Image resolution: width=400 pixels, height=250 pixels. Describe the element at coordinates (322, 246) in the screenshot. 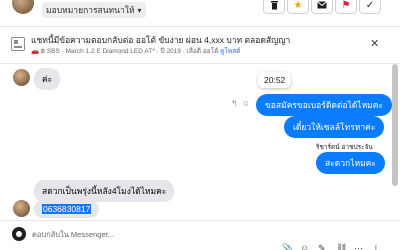

I see `edit-icon: ✎` at that location.